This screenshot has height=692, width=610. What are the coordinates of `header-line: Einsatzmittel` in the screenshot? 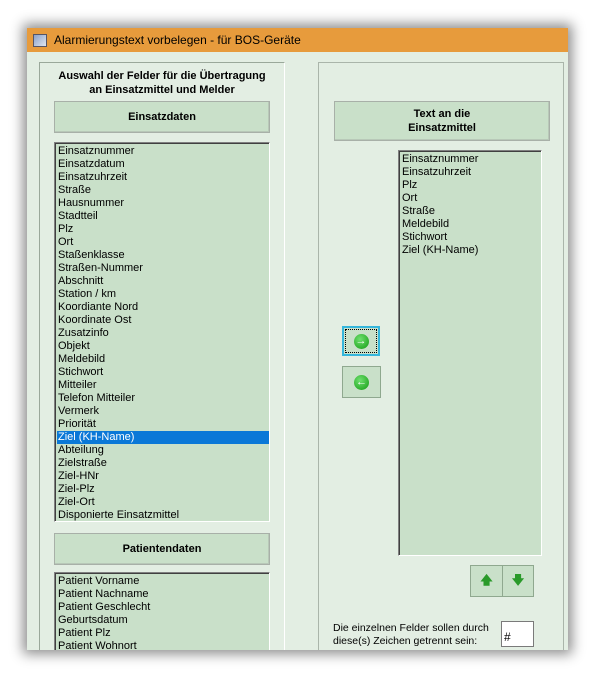 It's located at (442, 128).